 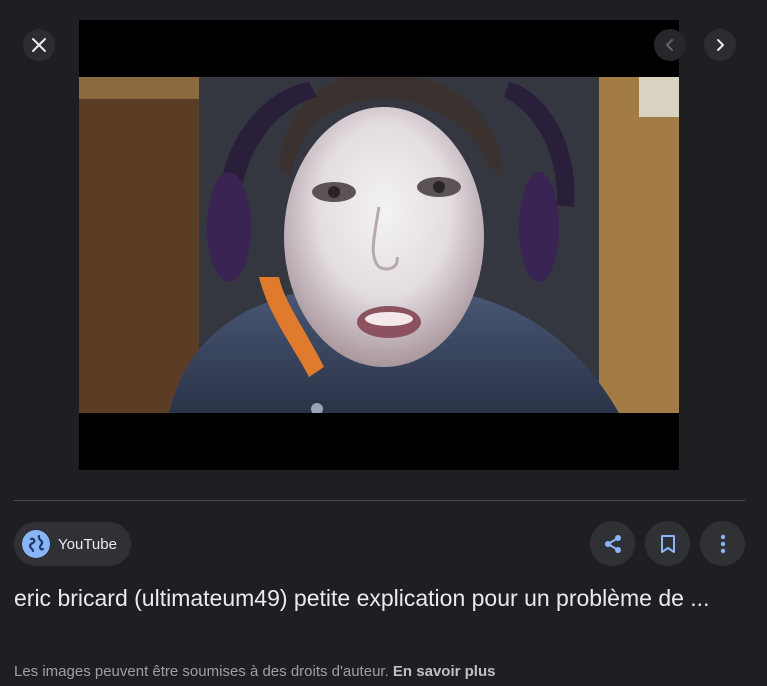 What do you see at coordinates (87, 544) in the screenshot?
I see `source-name: YouTube` at bounding box center [87, 544].